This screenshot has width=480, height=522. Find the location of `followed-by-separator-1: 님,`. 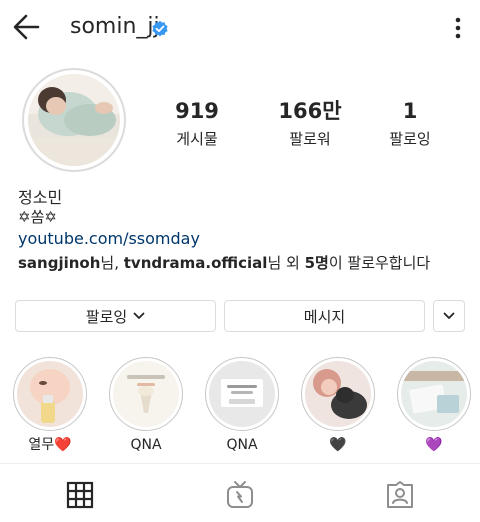

followed-by-separator-1: 님, is located at coordinates (112, 263).